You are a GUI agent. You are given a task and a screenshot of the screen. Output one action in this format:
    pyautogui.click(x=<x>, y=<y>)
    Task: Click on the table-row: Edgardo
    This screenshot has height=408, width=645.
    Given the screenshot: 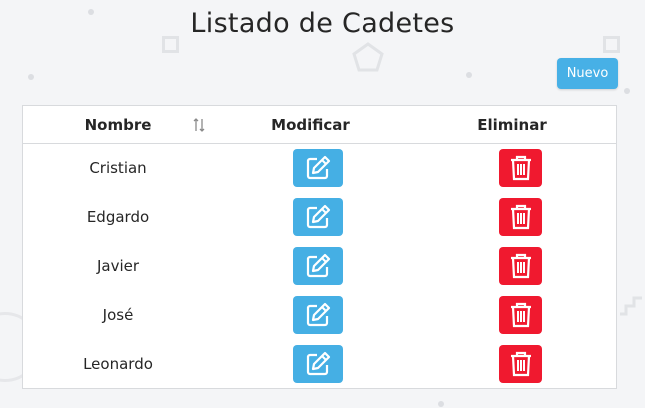 What is the action you would take?
    pyautogui.click(x=319, y=217)
    